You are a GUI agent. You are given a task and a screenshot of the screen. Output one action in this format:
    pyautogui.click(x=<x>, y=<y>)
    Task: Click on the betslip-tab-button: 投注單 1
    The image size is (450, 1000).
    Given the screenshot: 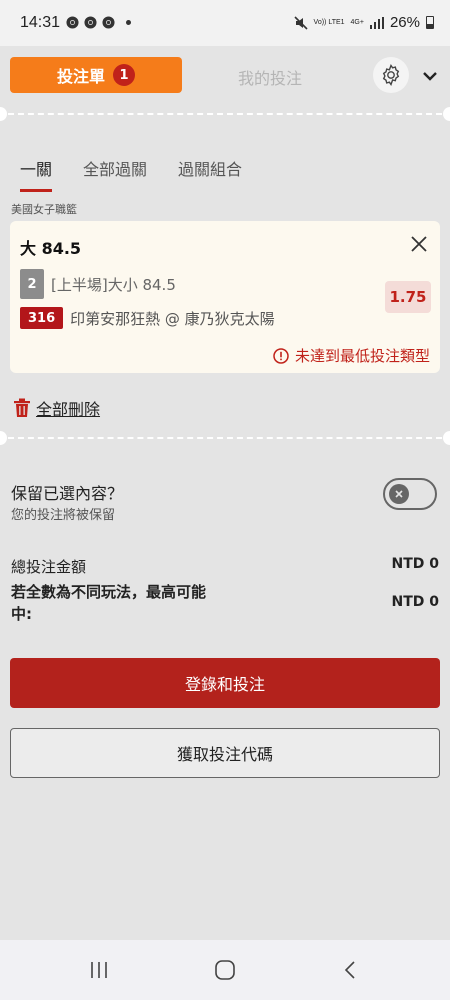 What is the action you would take?
    pyautogui.click(x=96, y=75)
    